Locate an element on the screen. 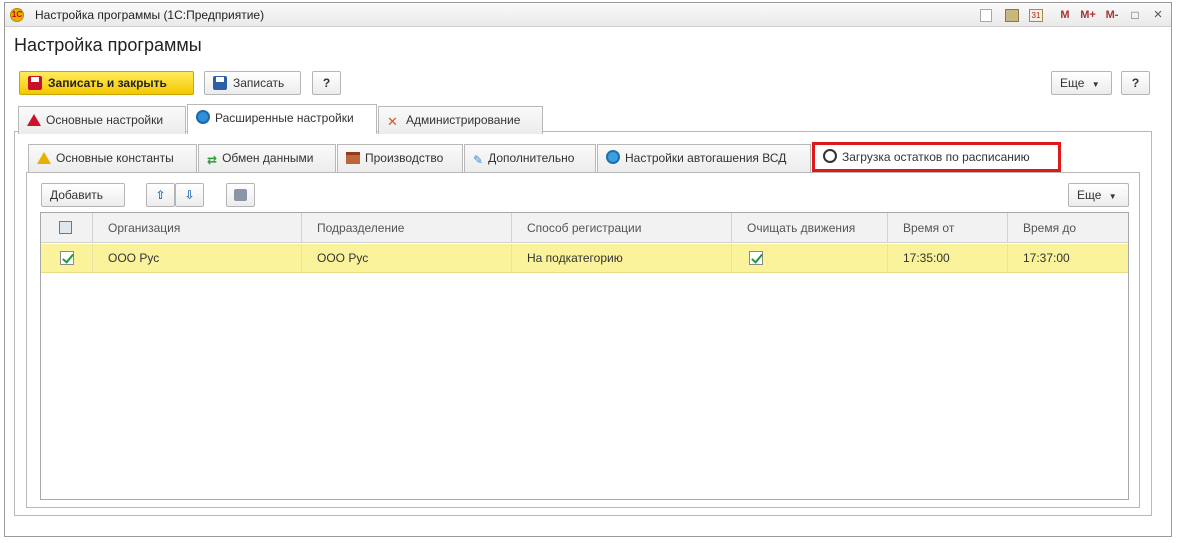 This screenshot has width=1178, height=543. tab-basic-constants: Основные константы is located at coordinates (112, 158).